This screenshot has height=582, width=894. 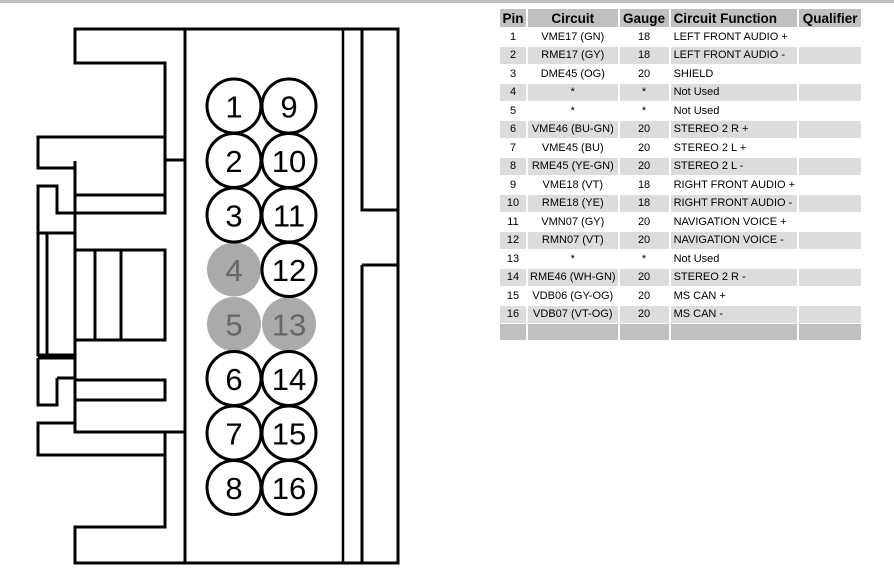 What do you see at coordinates (573, 240) in the screenshot?
I see `cell-circuit: RMN07 (VT)` at bounding box center [573, 240].